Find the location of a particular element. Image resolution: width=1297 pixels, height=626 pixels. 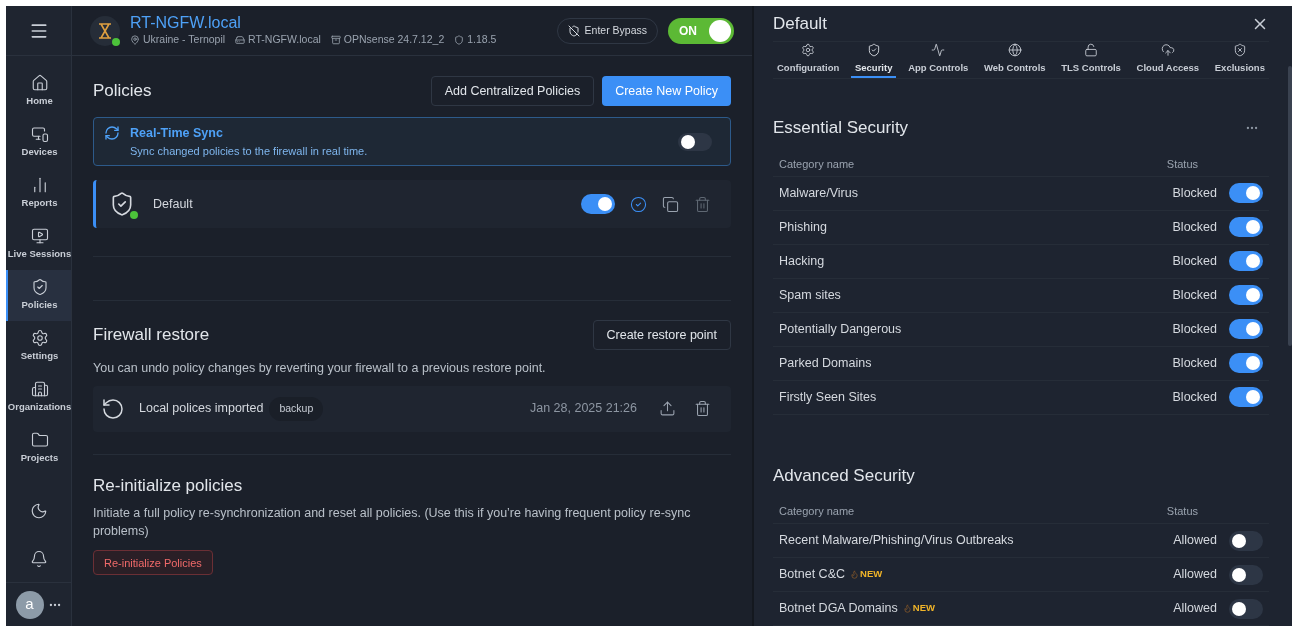

tab: Web Controls is located at coordinates (1015, 60).